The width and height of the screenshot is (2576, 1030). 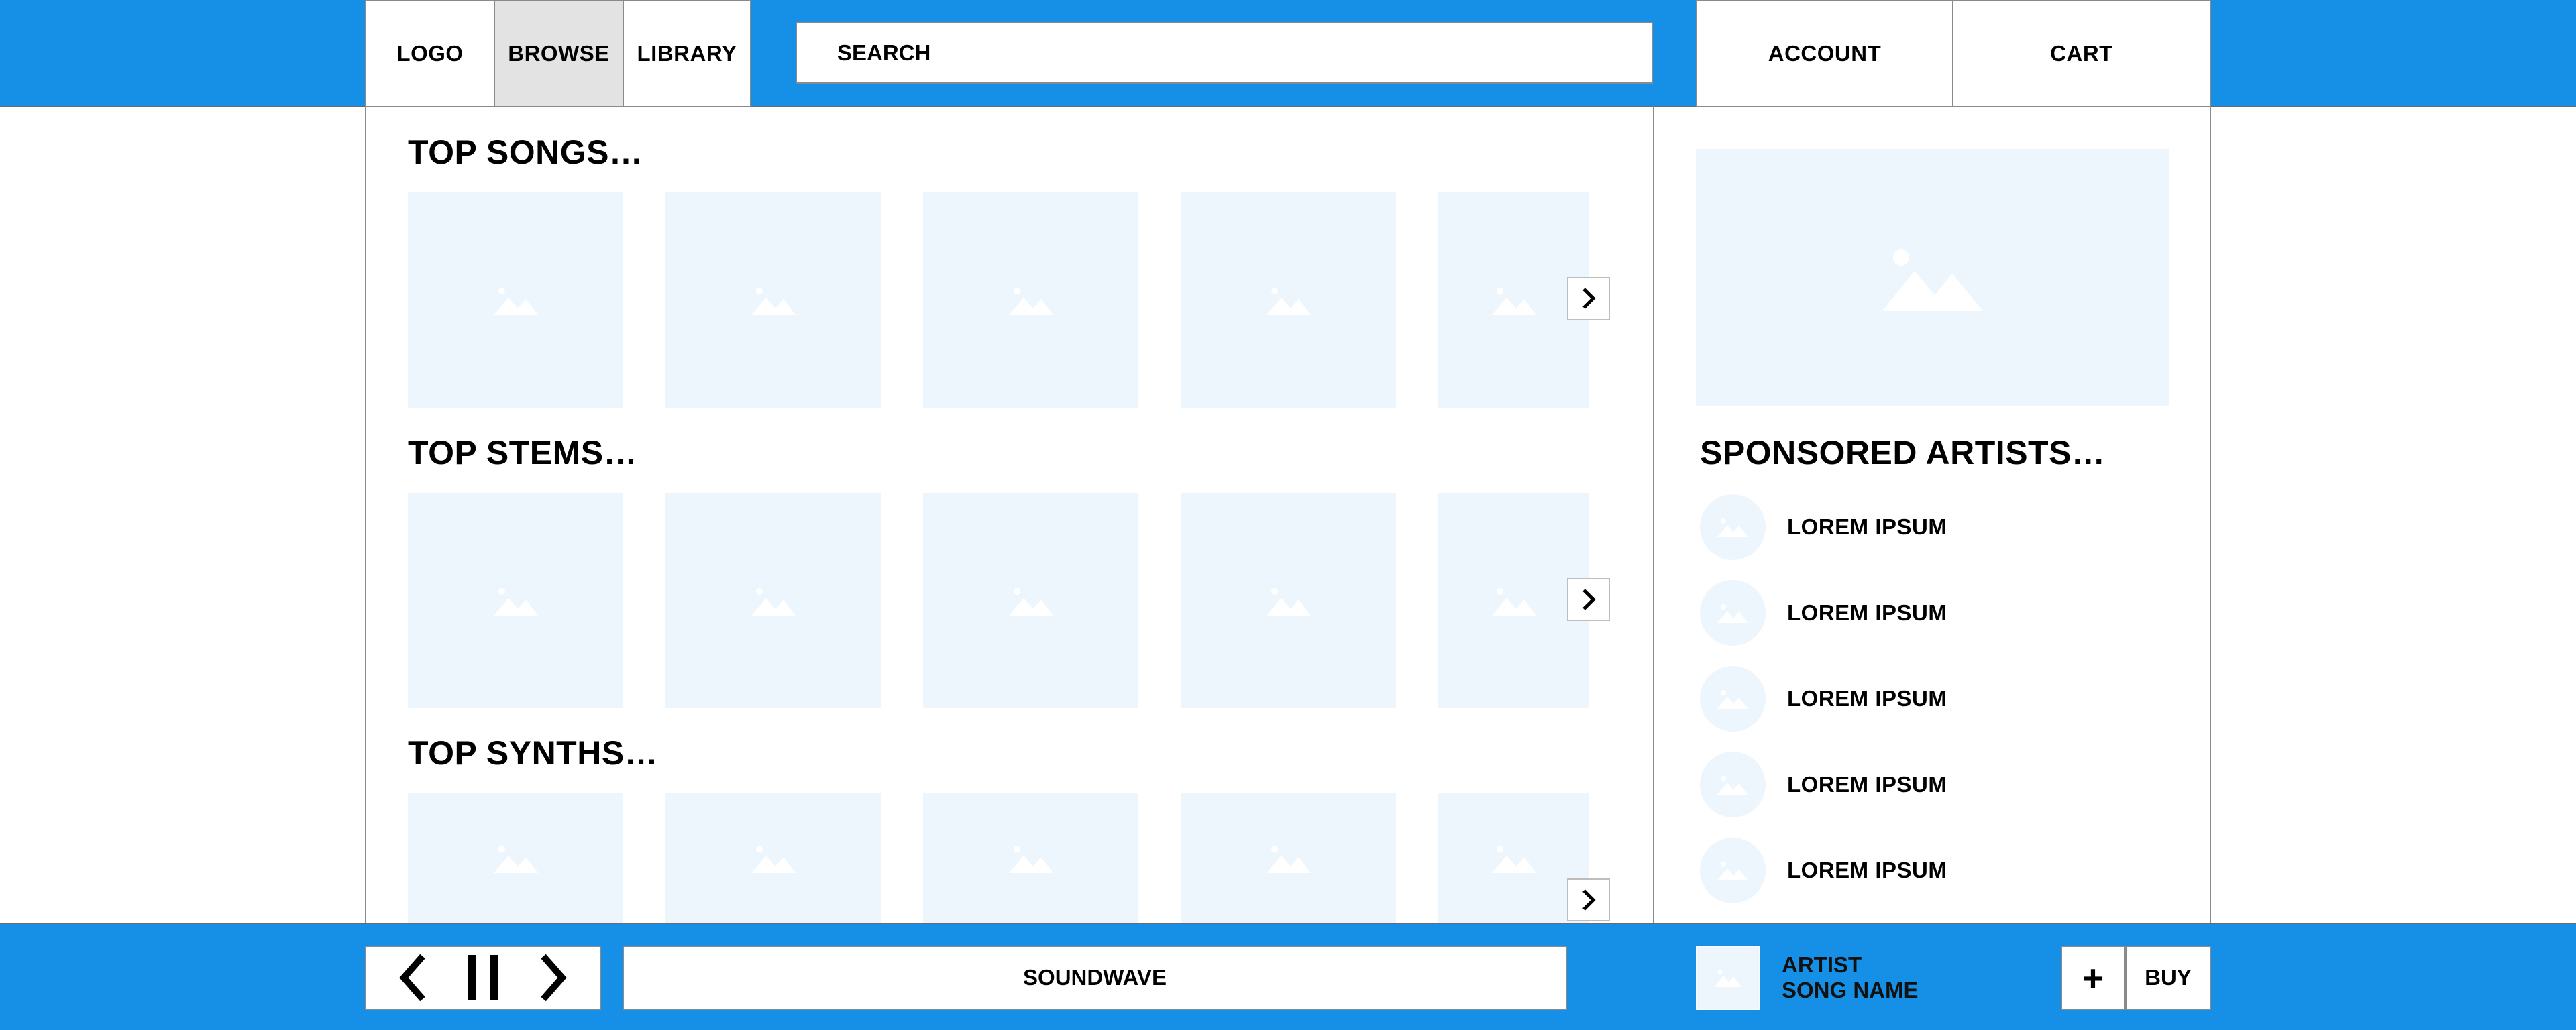 What do you see at coordinates (2168, 978) in the screenshot?
I see `buy-button: BUY` at bounding box center [2168, 978].